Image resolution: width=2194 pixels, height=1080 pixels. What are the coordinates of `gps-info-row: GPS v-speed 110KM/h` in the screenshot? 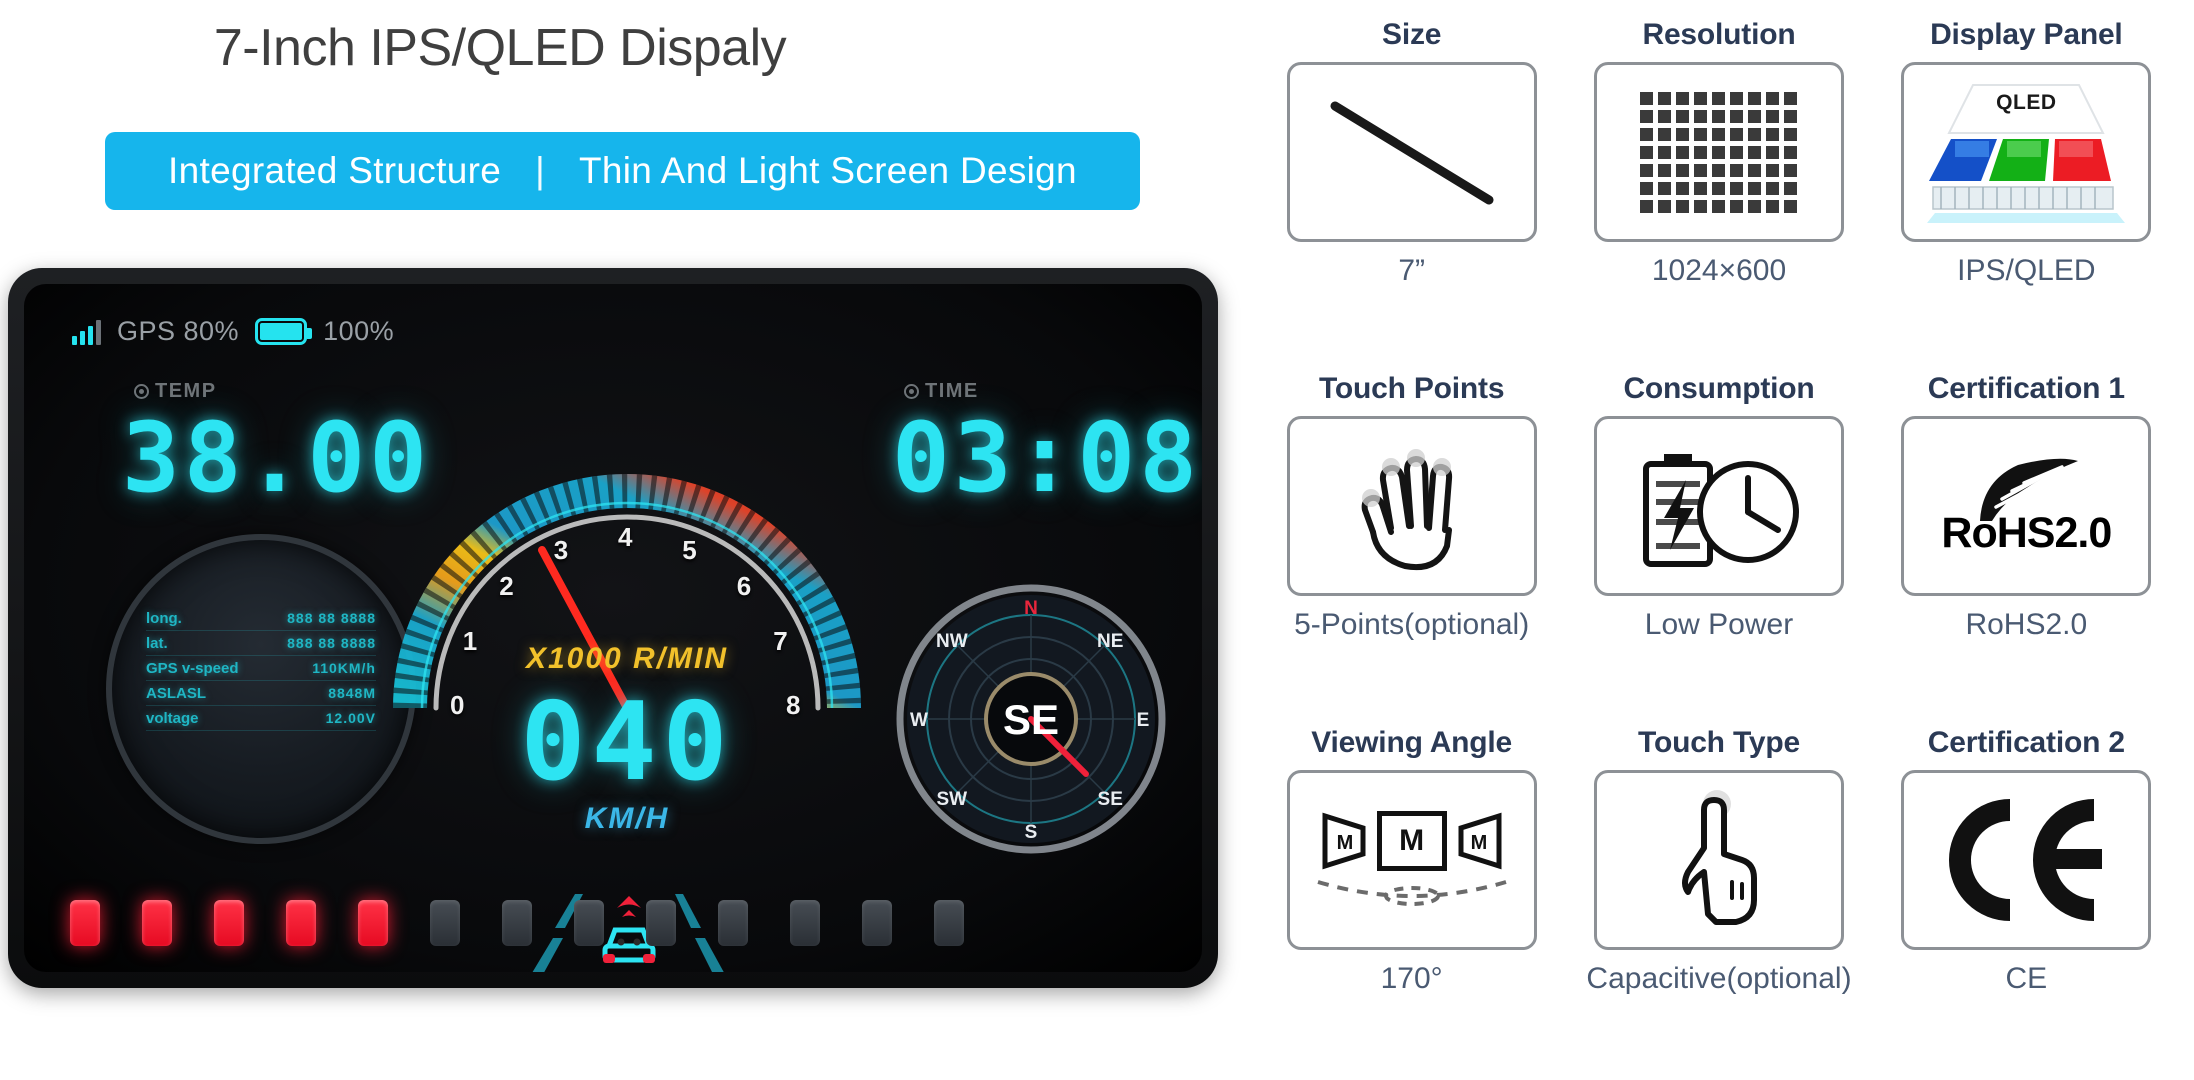 It's located at (261, 668).